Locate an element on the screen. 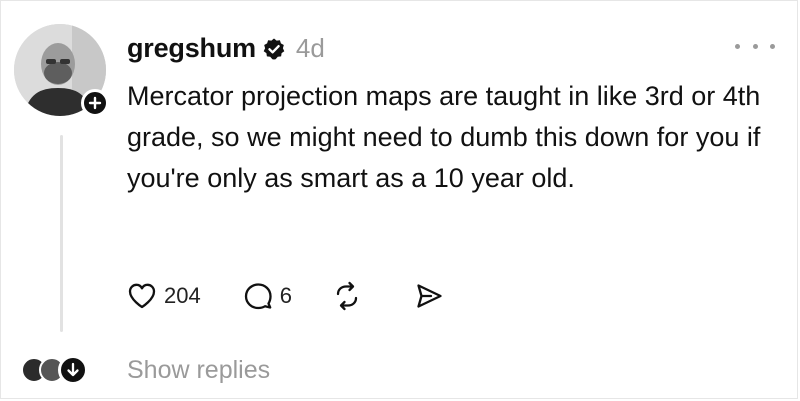 This screenshot has height=401, width=800. repost-button is located at coordinates (347, 296).